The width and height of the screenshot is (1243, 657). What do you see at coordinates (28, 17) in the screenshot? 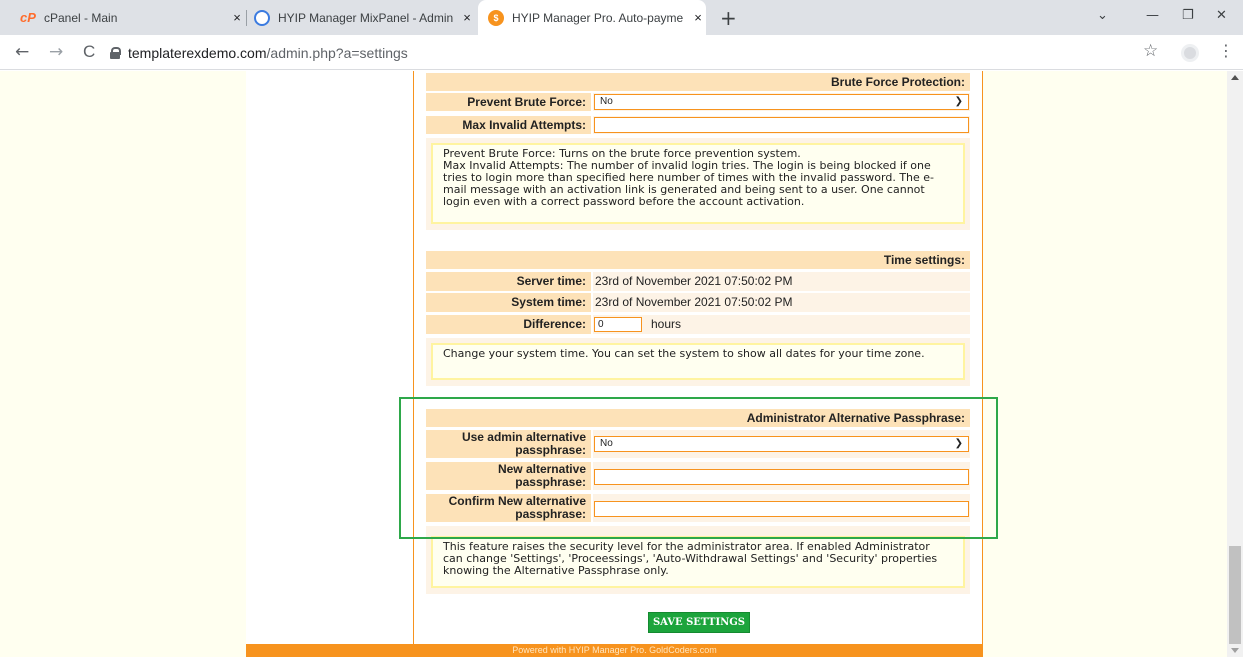
I see `cpanel-icon: cP` at bounding box center [28, 17].